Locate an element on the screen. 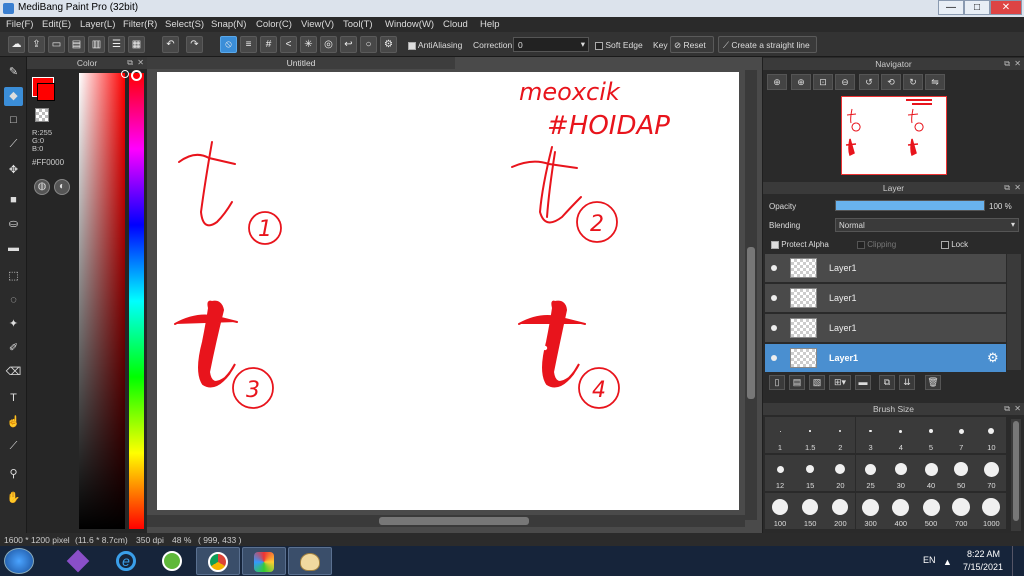  snap-settings-icon: ⚙ is located at coordinates (388, 44).